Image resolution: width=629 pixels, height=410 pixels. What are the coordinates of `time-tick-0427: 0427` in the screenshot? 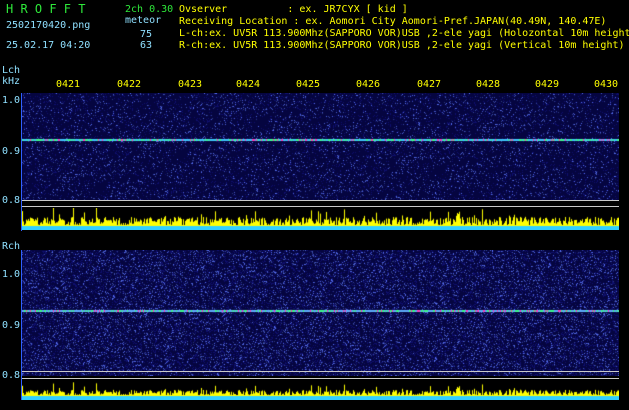 It's located at (429, 84).